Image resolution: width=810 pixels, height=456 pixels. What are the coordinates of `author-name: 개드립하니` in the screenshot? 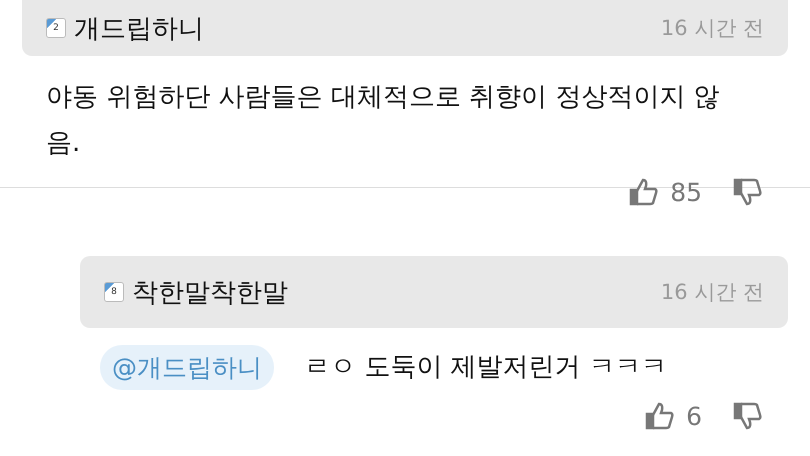 It's located at (139, 28).